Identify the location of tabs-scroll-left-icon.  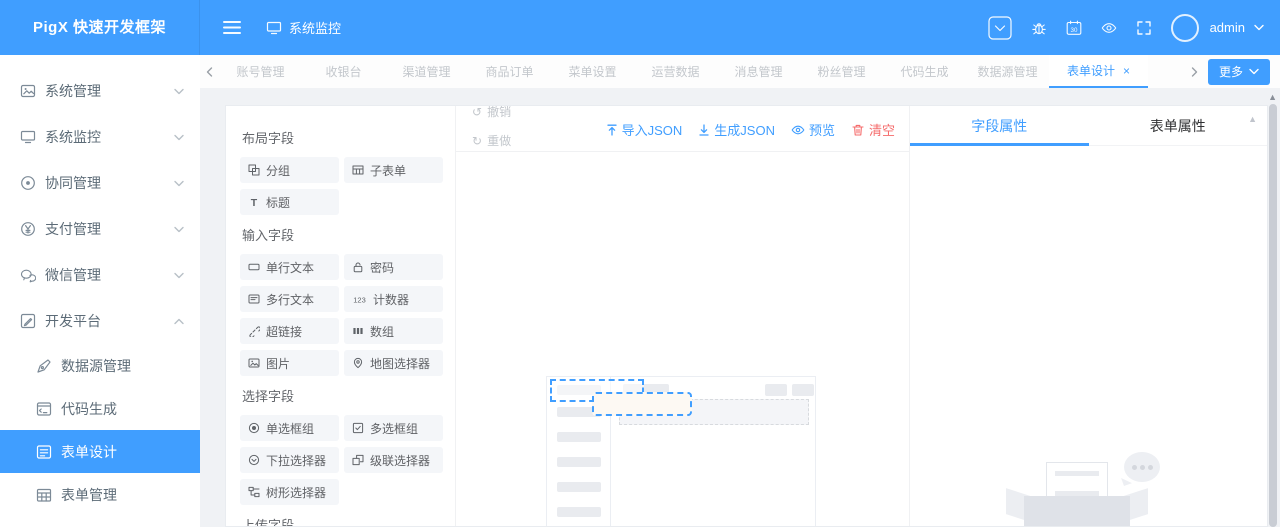
(209, 71).